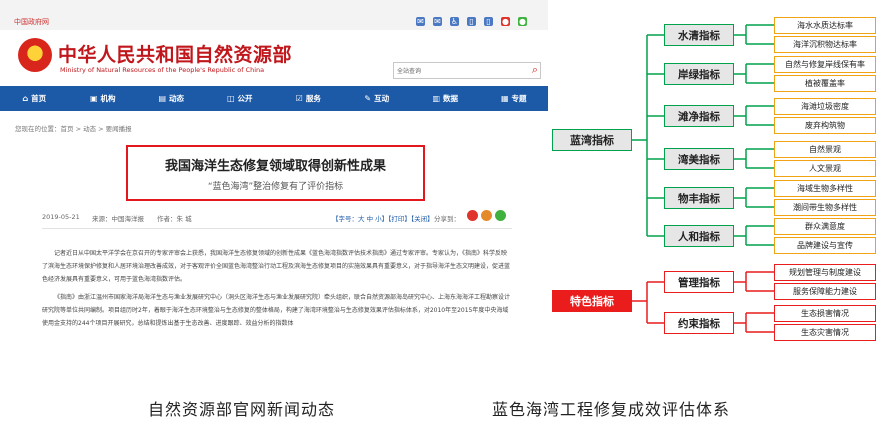 This screenshot has width=888, height=445. What do you see at coordinates (825, 313) in the screenshot?
I see `mindmap-indicator: 生态损害情况` at bounding box center [825, 313].